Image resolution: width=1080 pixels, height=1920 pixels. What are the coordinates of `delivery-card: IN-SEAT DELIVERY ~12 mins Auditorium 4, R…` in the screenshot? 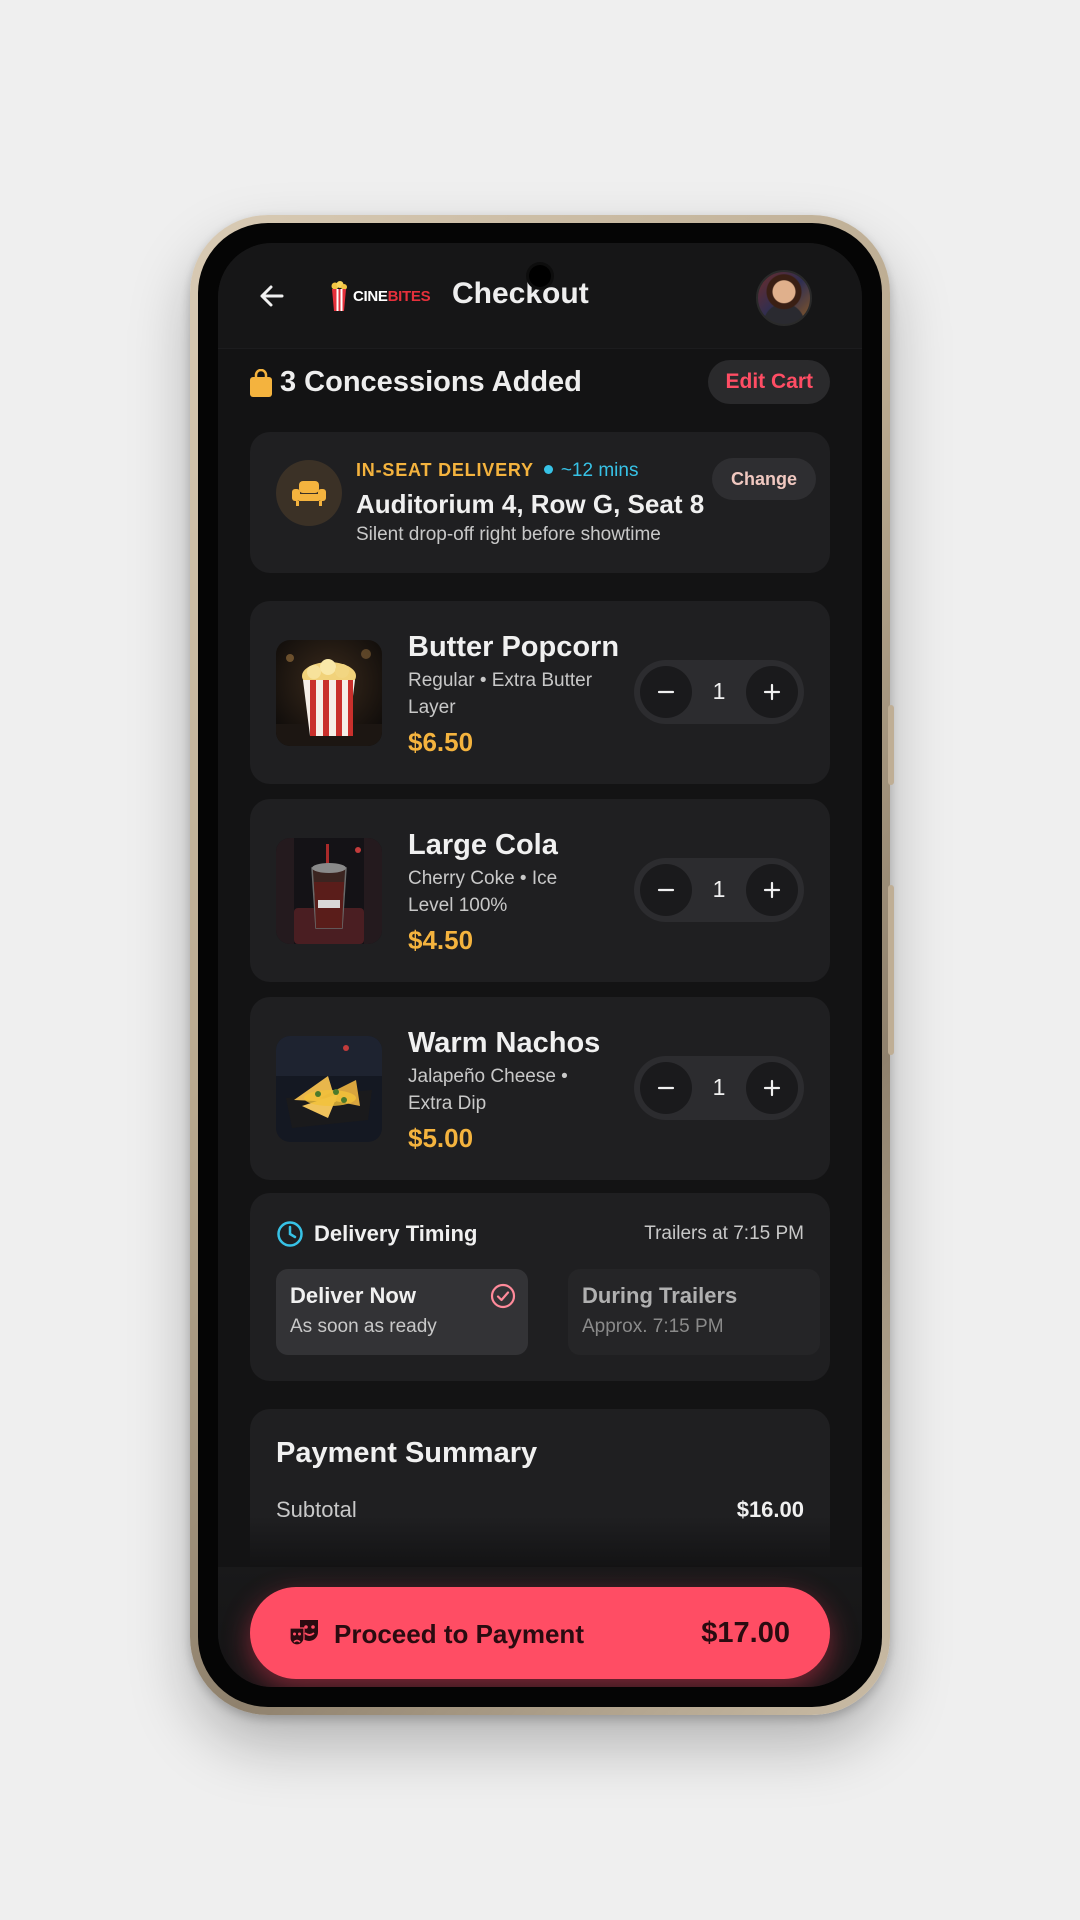 It's located at (540, 502).